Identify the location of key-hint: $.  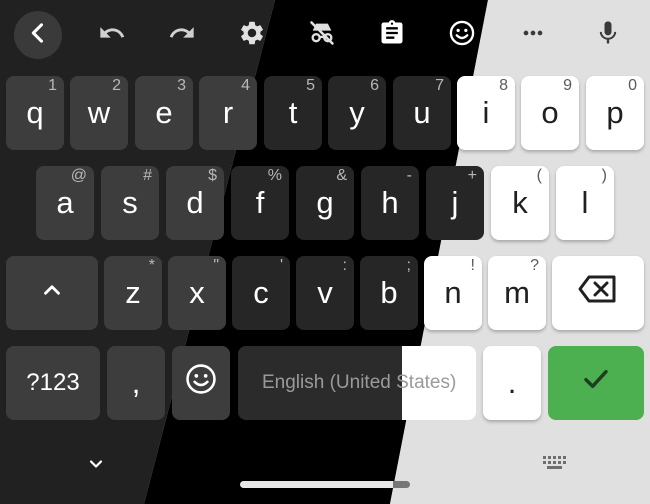
(212, 175).